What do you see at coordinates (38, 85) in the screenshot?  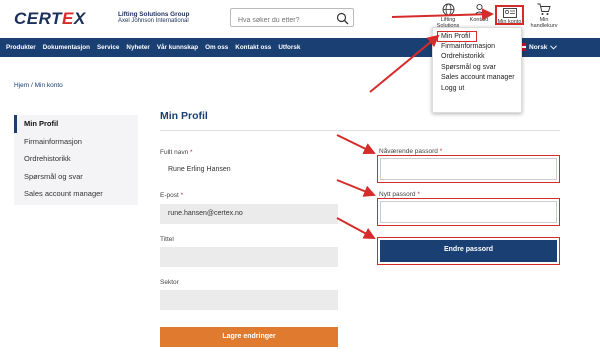 I see `breadcrumb: Hjem / Min konto` at bounding box center [38, 85].